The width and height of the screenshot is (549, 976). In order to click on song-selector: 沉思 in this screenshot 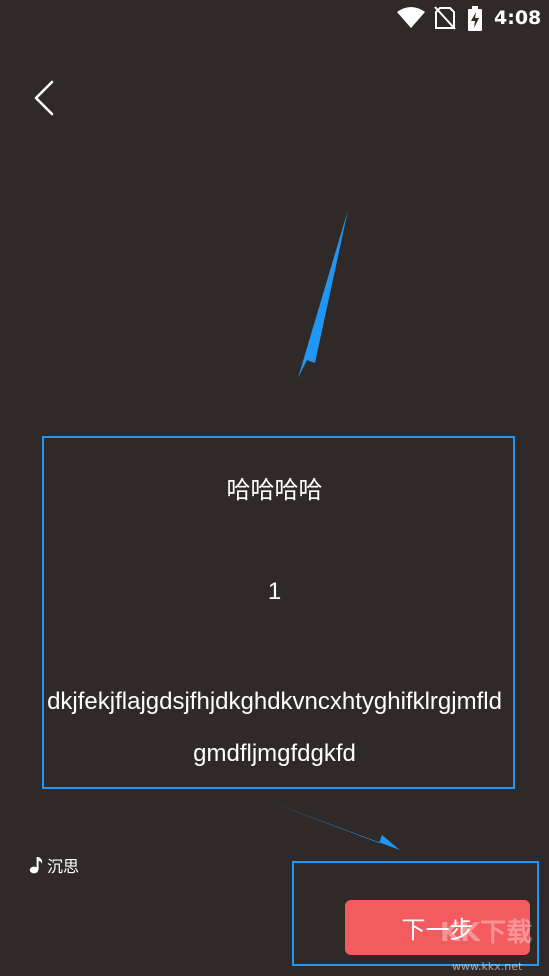, I will do `click(53, 865)`.